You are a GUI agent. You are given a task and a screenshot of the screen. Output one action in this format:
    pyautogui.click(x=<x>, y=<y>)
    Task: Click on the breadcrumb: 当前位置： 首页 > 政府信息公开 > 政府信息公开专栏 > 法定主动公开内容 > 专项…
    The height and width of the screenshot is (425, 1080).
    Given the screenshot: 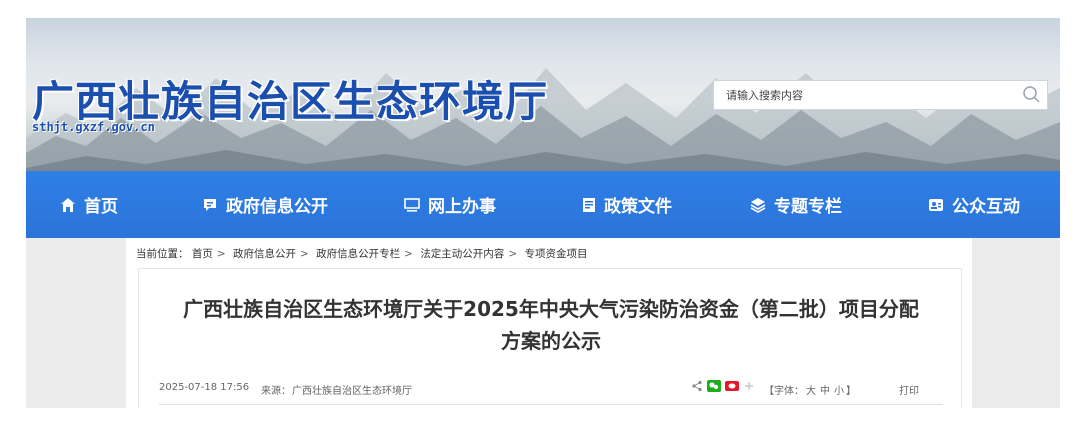 What is the action you would take?
    pyautogui.click(x=361, y=253)
    